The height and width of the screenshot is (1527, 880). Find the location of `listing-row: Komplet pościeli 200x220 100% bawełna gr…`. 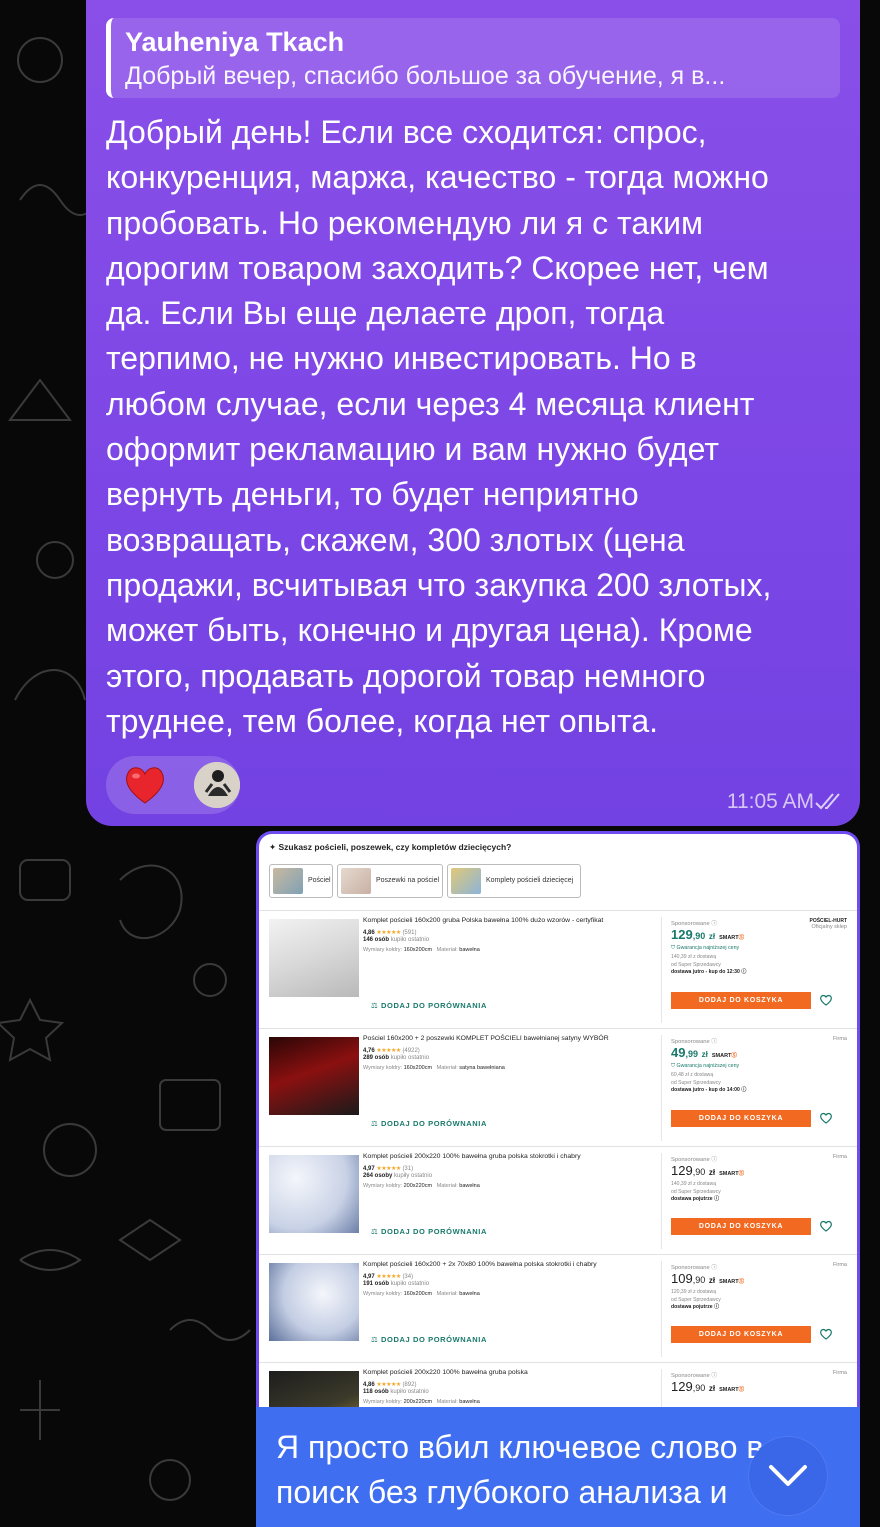

listing-row: Komplet pościeli 200x220 100% bawełna gr… is located at coordinates (558, 1200).